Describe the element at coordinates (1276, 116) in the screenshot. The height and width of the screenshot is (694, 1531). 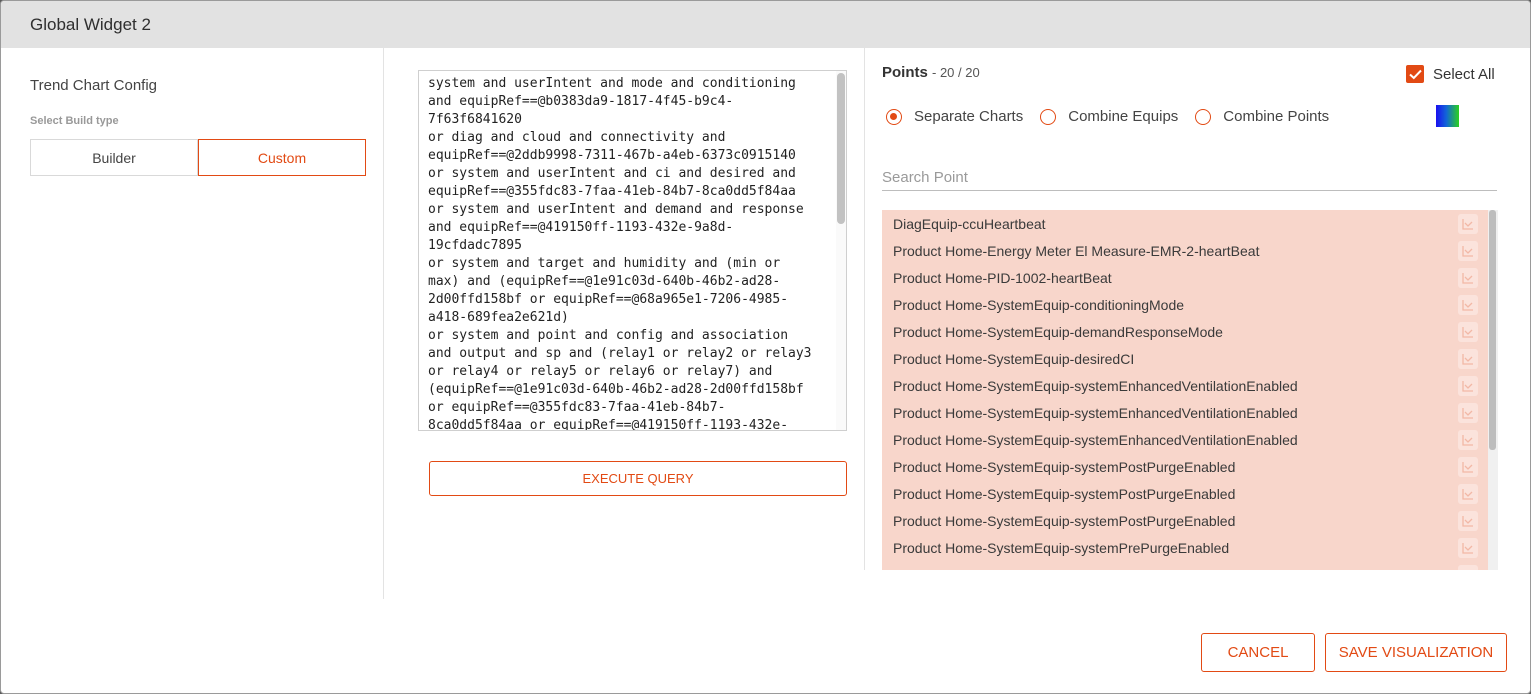
I see `radio-label: Combine Points` at that location.